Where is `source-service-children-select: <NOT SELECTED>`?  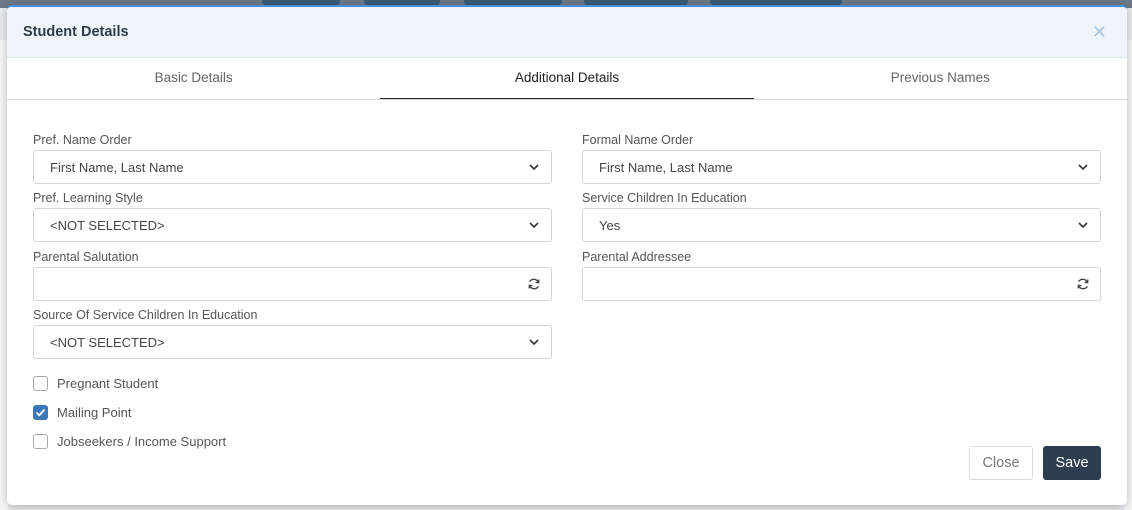 source-service-children-select: <NOT SELECTED> is located at coordinates (292, 342).